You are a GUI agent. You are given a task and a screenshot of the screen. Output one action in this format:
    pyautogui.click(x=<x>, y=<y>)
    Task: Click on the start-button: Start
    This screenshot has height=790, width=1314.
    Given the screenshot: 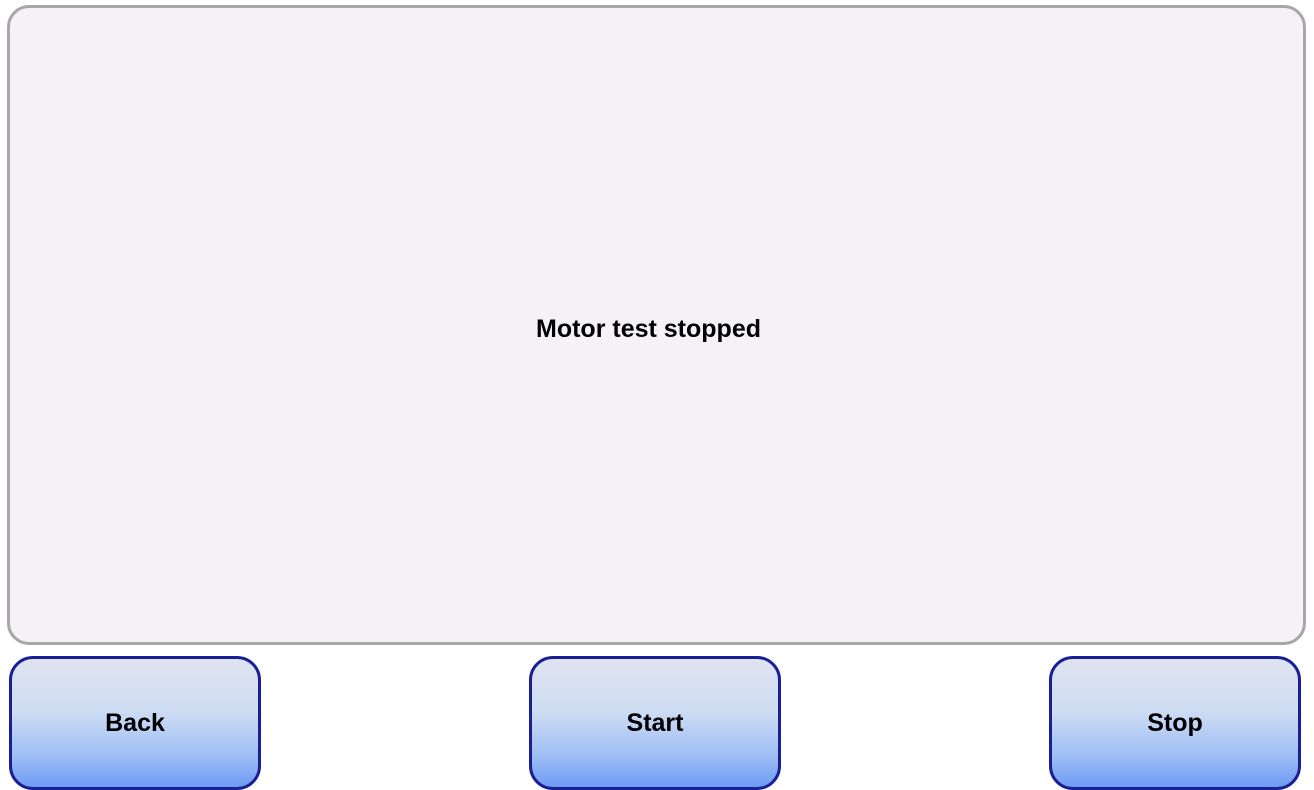 What is the action you would take?
    pyautogui.click(x=655, y=723)
    